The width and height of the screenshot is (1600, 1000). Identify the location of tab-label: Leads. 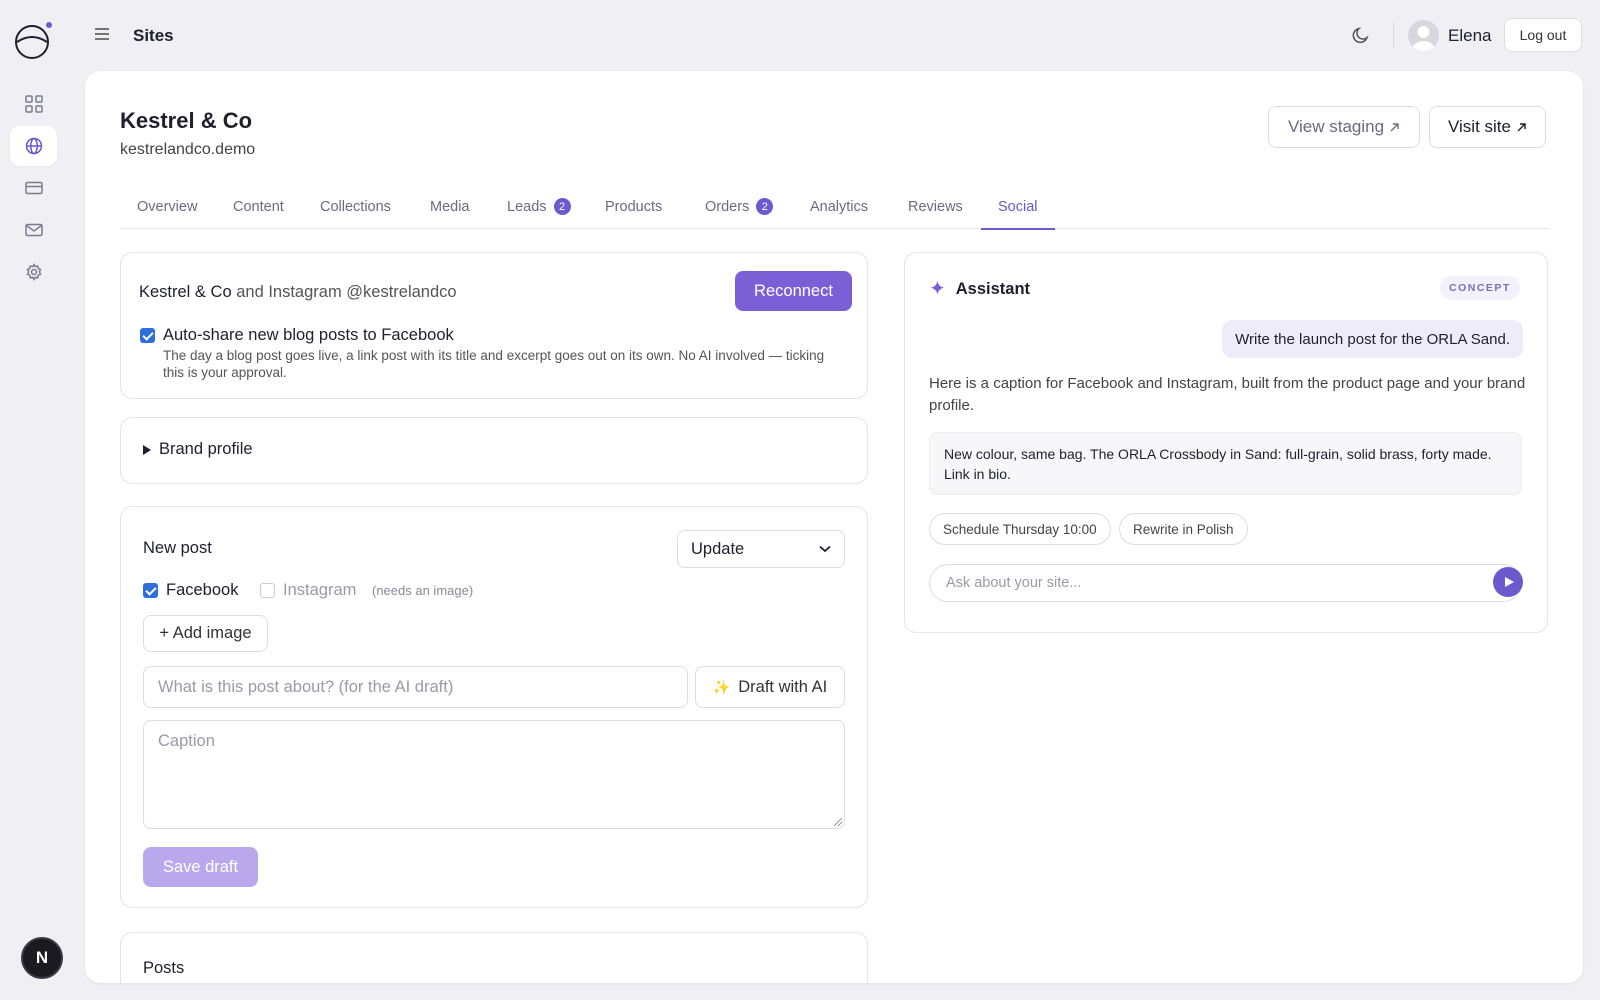
(527, 206).